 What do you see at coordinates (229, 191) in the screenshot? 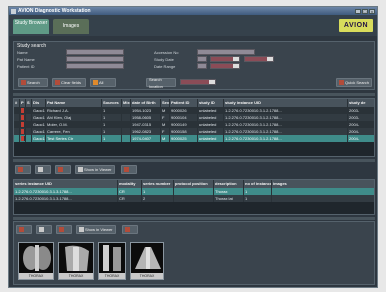
I see `table-cell: Thorax` at bounding box center [229, 191].